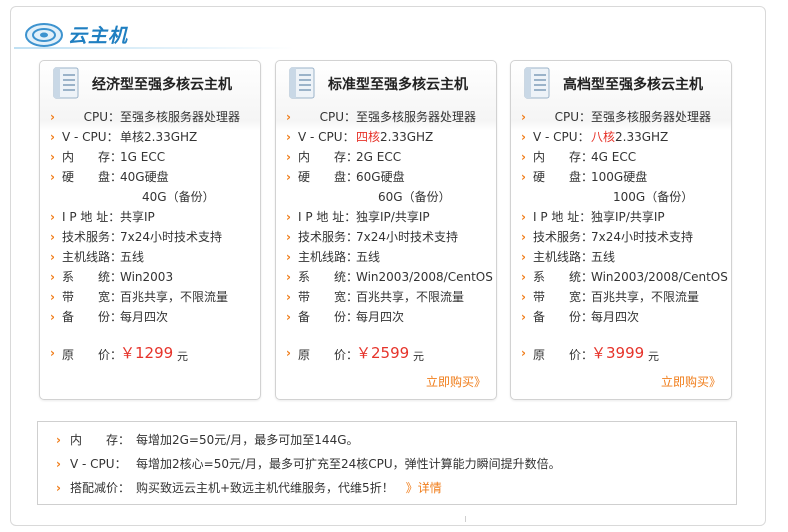 The image size is (788, 532). Describe the element at coordinates (613, 157) in the screenshot. I see `spec-value: 4G ECC` at that location.